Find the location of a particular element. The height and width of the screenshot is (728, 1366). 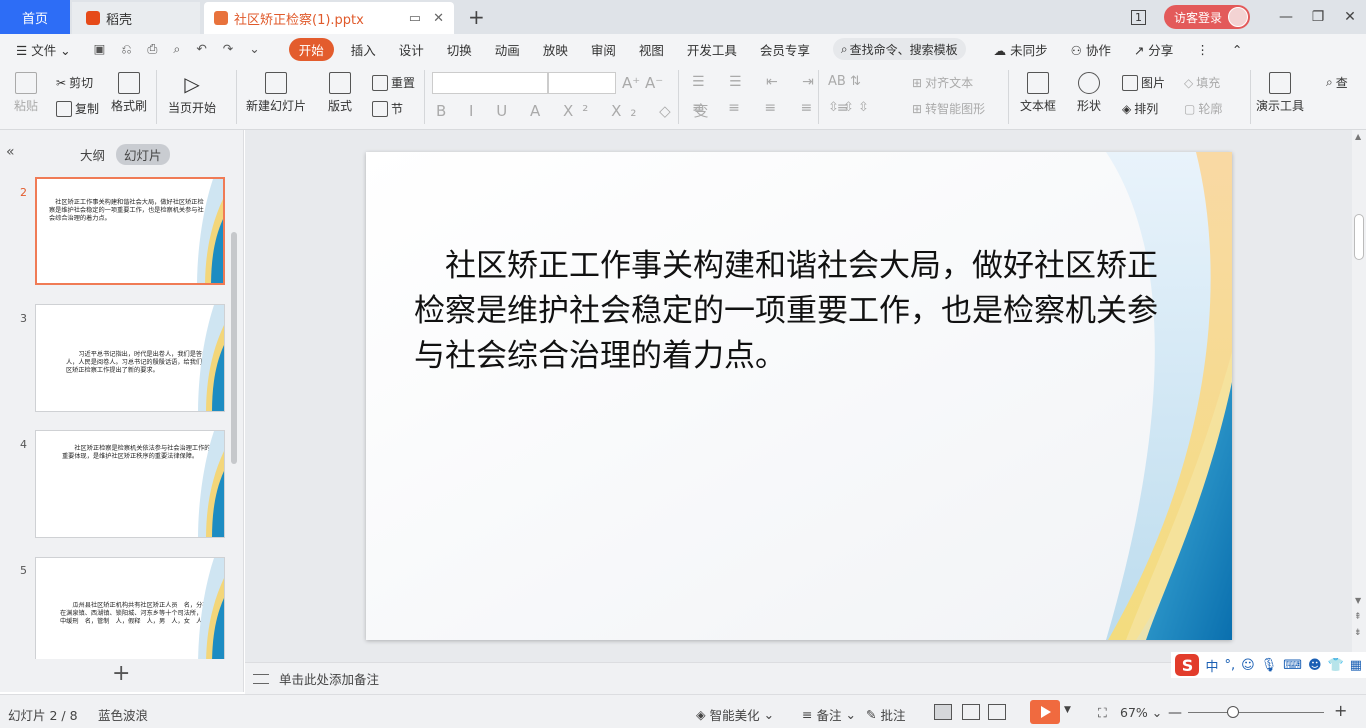

list-indent-icons: ☰ ☰ ⇤ ⇥ is located at coordinates (758, 82).